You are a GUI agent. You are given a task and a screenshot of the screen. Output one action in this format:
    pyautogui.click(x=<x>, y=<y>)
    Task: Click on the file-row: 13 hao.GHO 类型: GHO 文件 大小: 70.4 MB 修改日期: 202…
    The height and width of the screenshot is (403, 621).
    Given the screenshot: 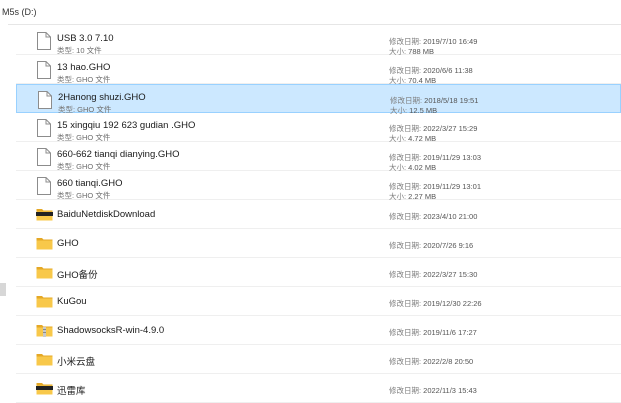 What is the action you would take?
    pyautogui.click(x=318, y=70)
    